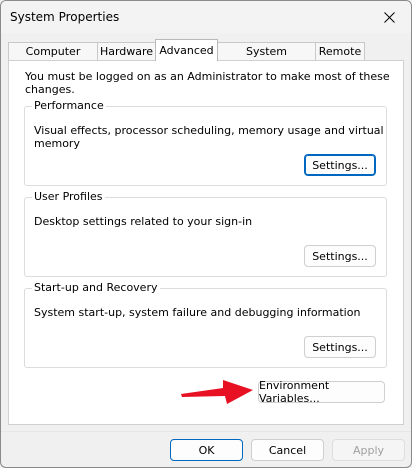  Describe the element at coordinates (69, 105) in the screenshot. I see `performance-title: Performance` at that location.